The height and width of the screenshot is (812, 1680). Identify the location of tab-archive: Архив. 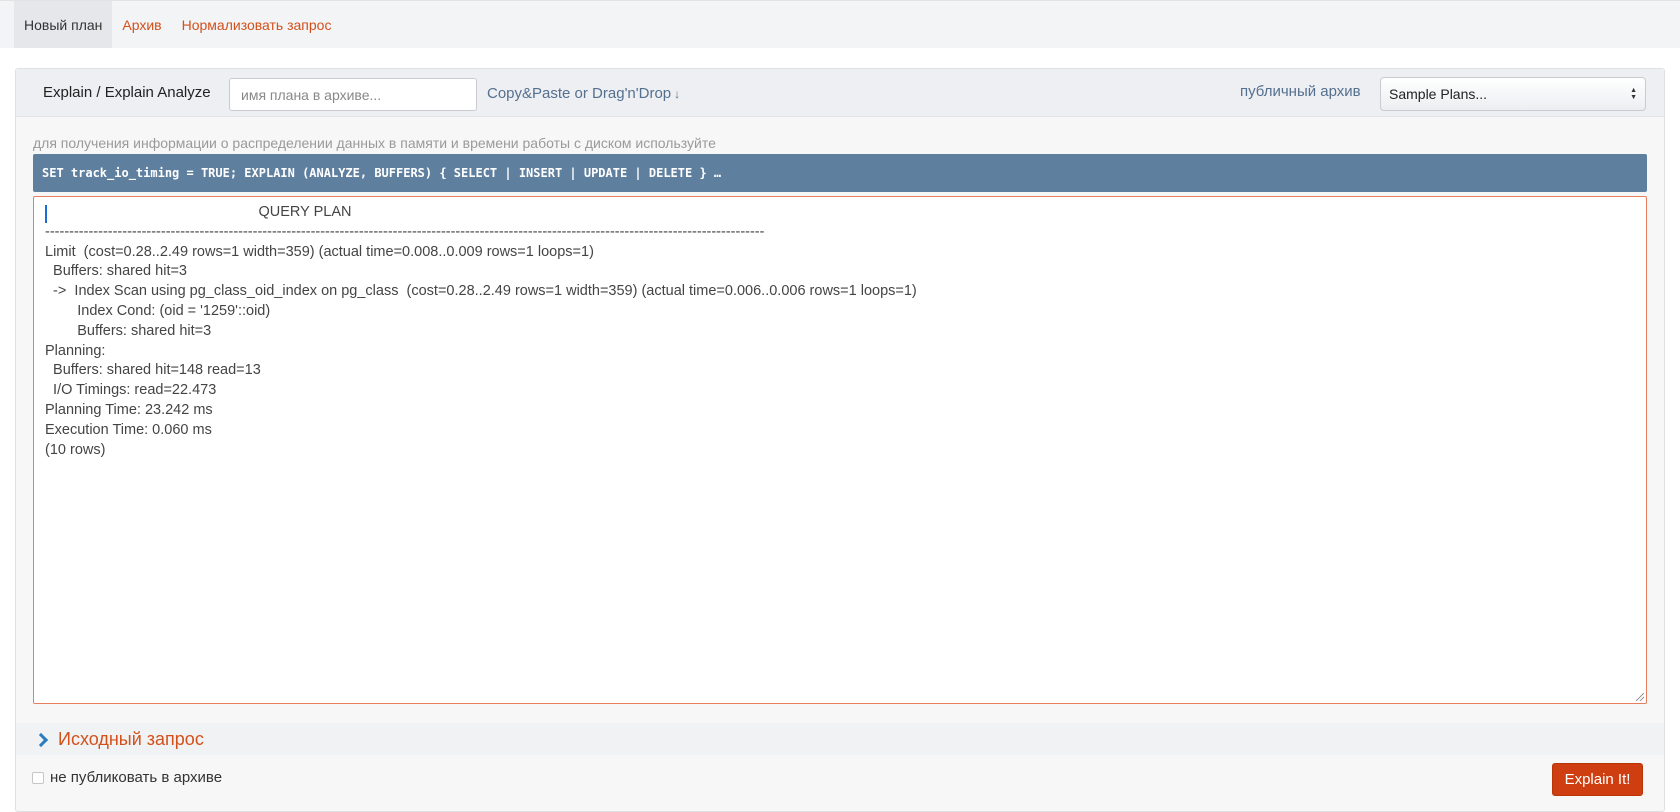
(141, 24).